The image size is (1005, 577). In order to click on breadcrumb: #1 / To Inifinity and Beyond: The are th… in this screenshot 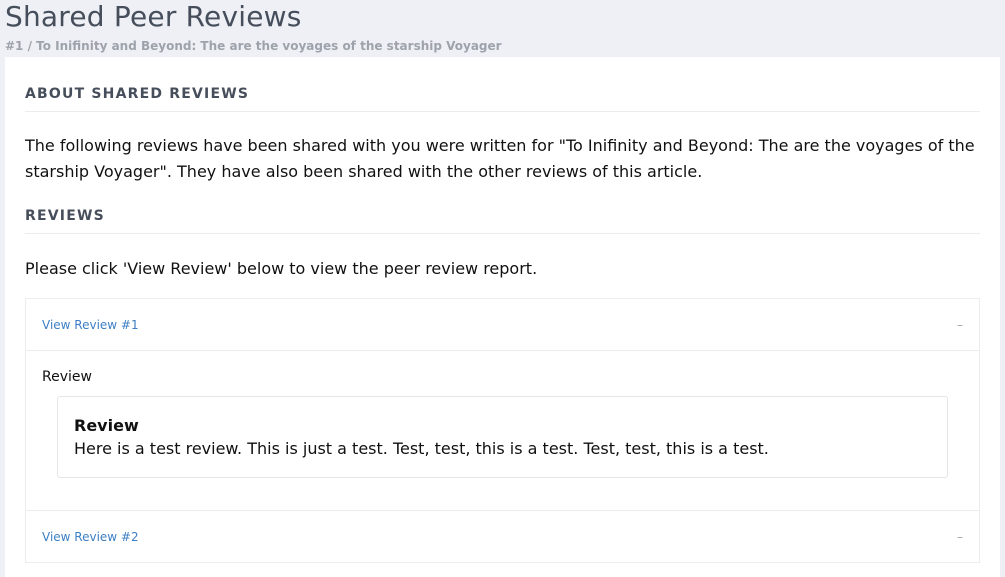, I will do `click(253, 46)`.